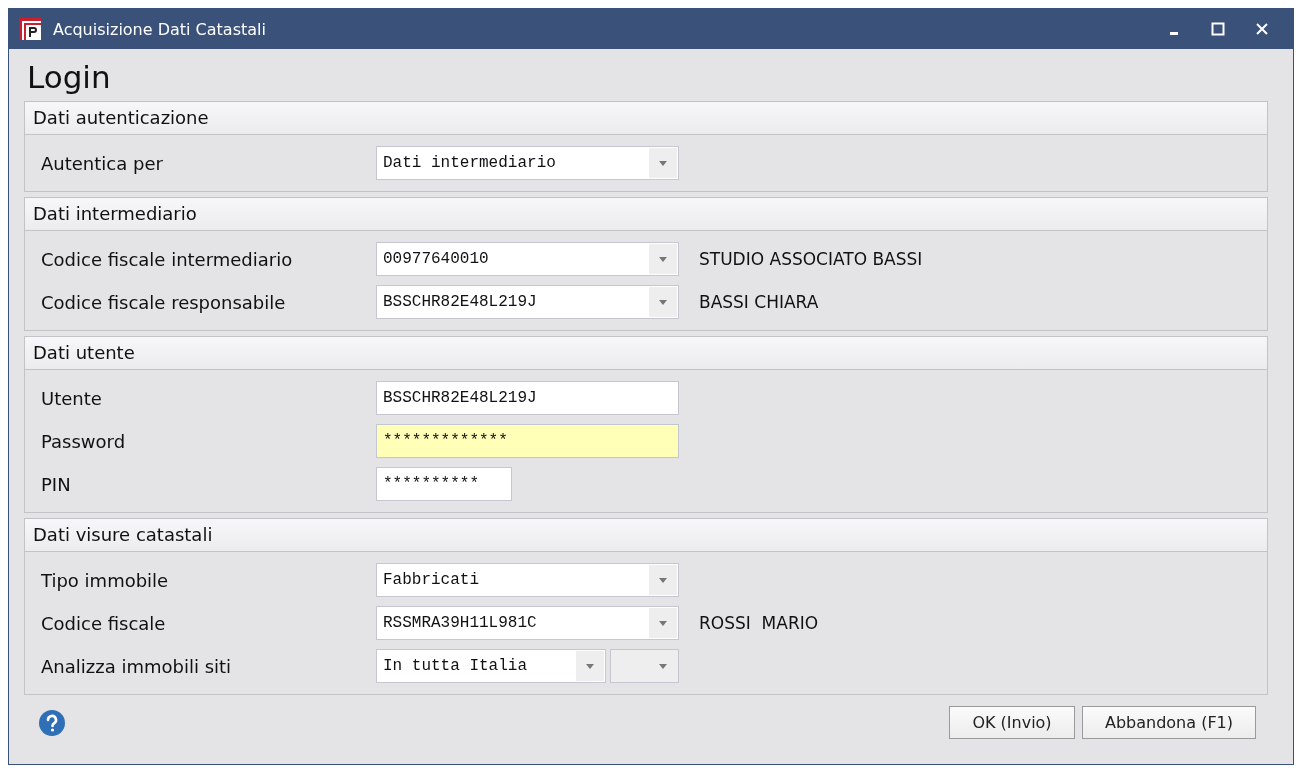 The height and width of the screenshot is (773, 1301). Describe the element at coordinates (102, 163) in the screenshot. I see `field-label: Autentica per` at that location.